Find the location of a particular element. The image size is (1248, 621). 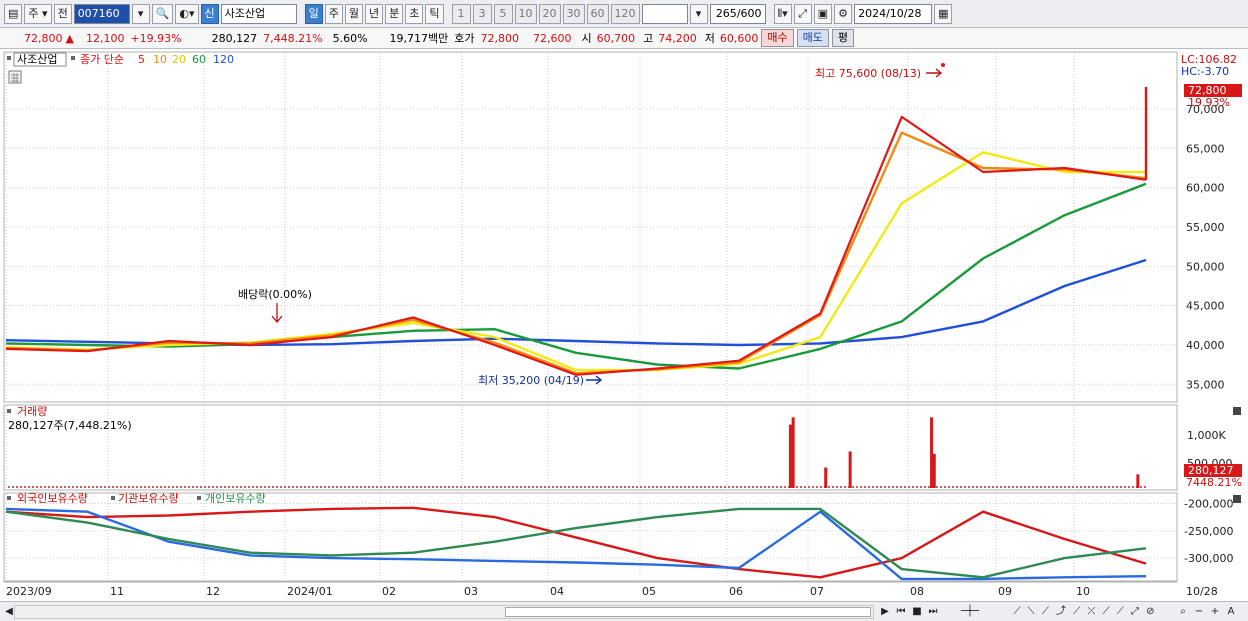

interval-20: 20 is located at coordinates (549, 13).